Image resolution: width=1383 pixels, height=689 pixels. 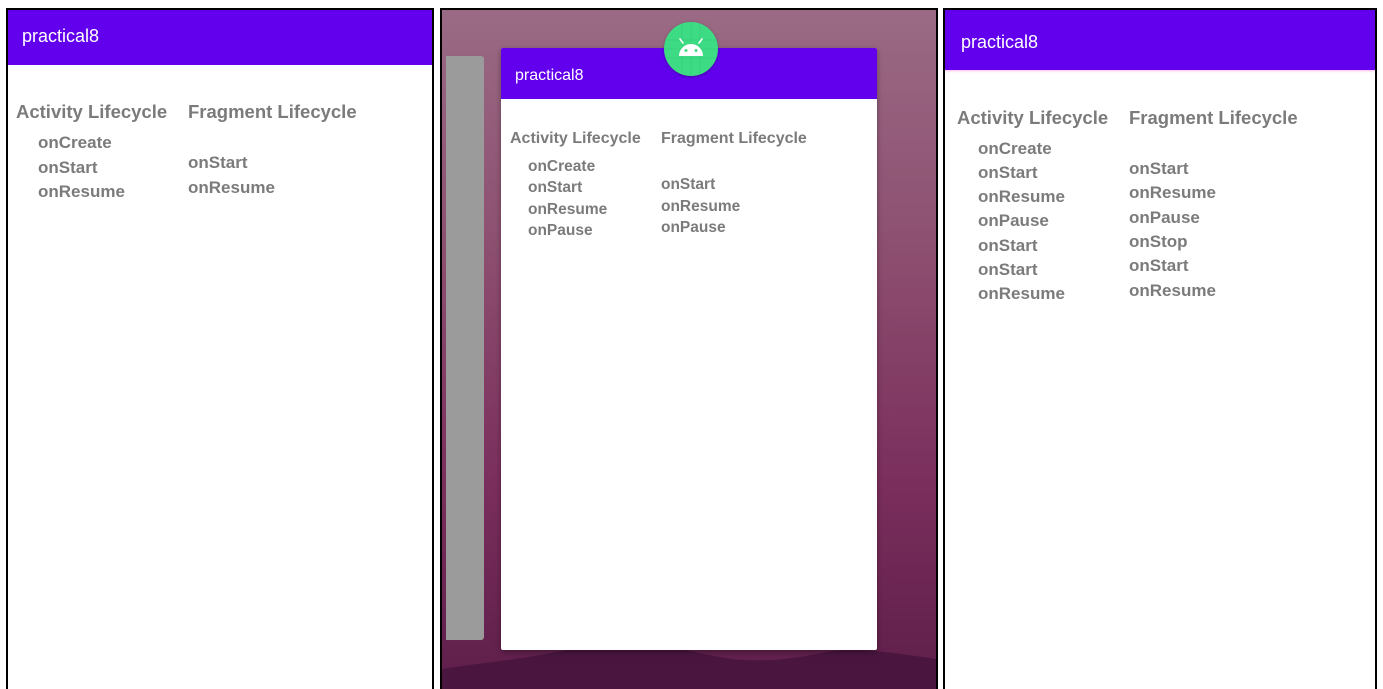 I want to click on android-icon, so click(x=691, y=49).